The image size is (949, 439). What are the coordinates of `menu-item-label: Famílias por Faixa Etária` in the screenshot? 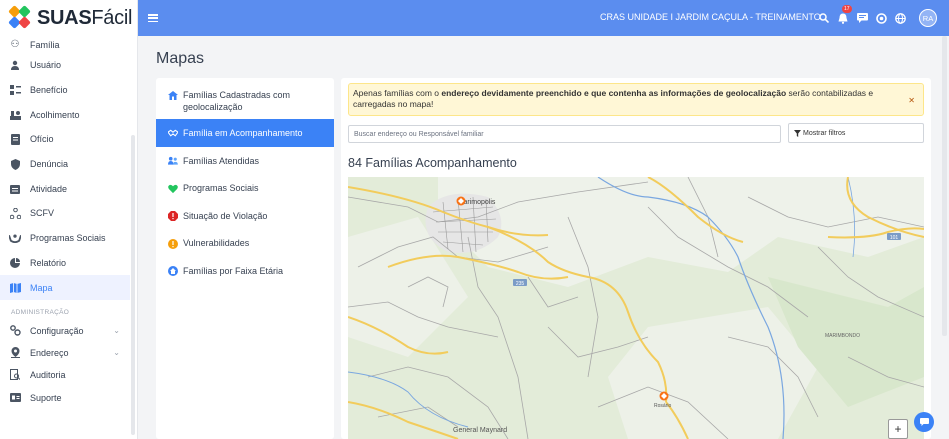 It's located at (233, 270).